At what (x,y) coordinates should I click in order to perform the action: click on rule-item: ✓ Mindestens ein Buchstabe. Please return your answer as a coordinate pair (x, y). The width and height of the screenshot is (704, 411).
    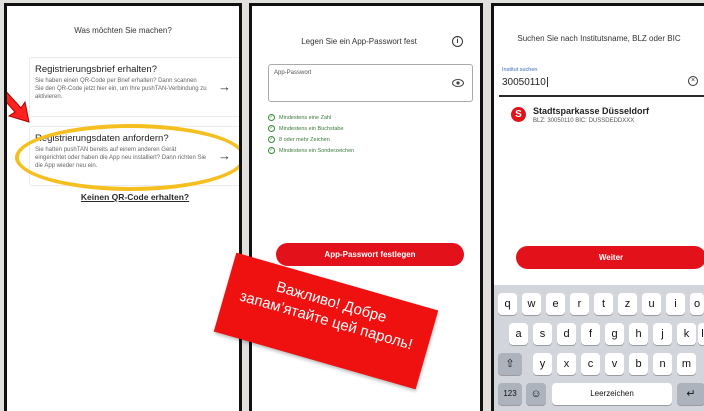
    Looking at the image, I should click on (311, 128).